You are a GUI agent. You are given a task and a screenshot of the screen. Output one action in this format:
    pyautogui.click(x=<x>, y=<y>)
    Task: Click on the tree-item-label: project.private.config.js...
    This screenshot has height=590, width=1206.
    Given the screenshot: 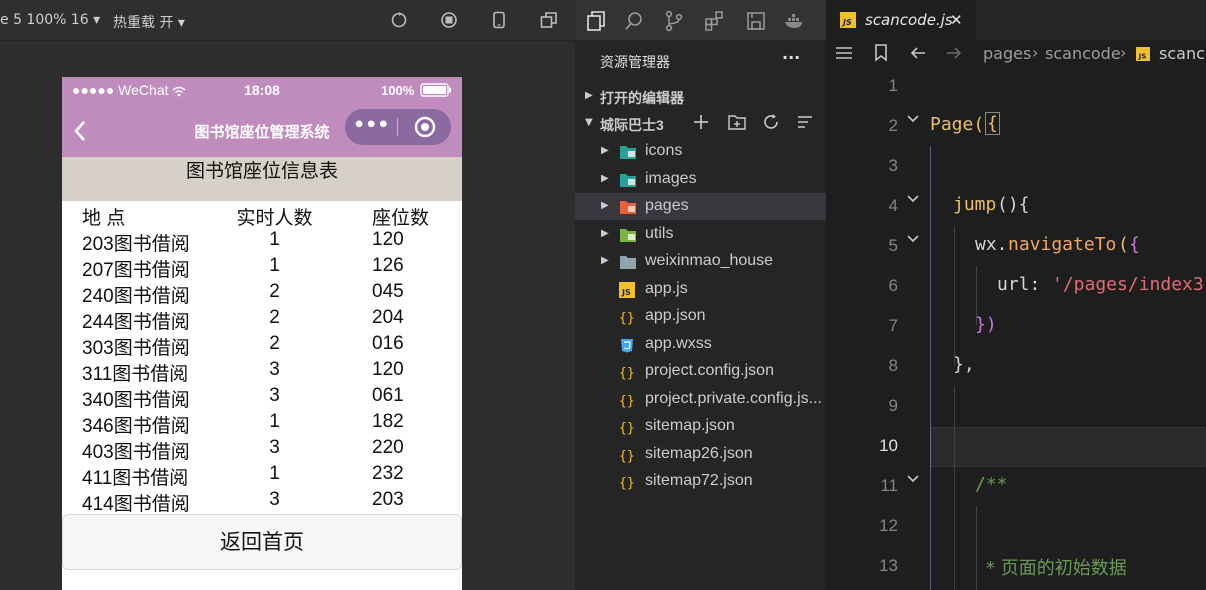 What is the action you would take?
    pyautogui.click(x=733, y=398)
    